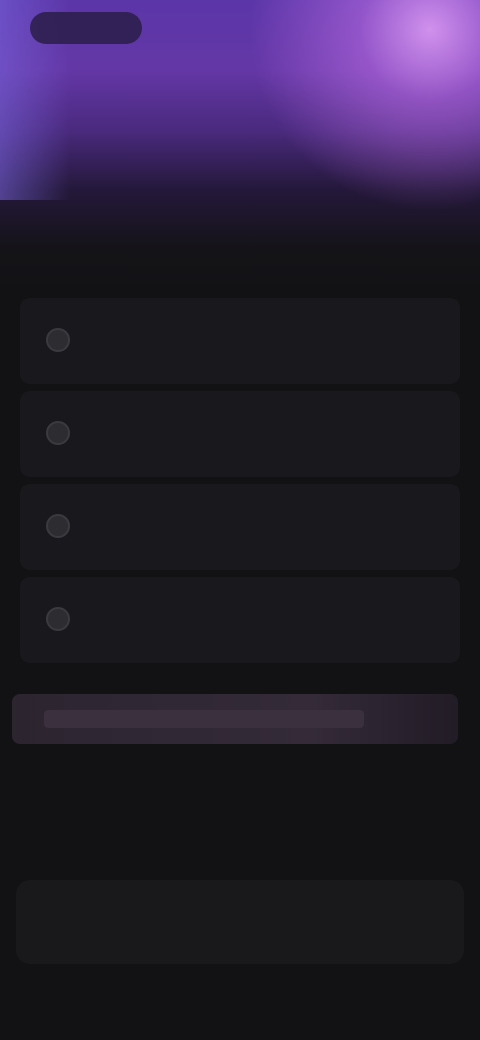 The image size is (480, 1040). Describe the element at coordinates (240, 52) in the screenshot. I see `top-bar` at that location.